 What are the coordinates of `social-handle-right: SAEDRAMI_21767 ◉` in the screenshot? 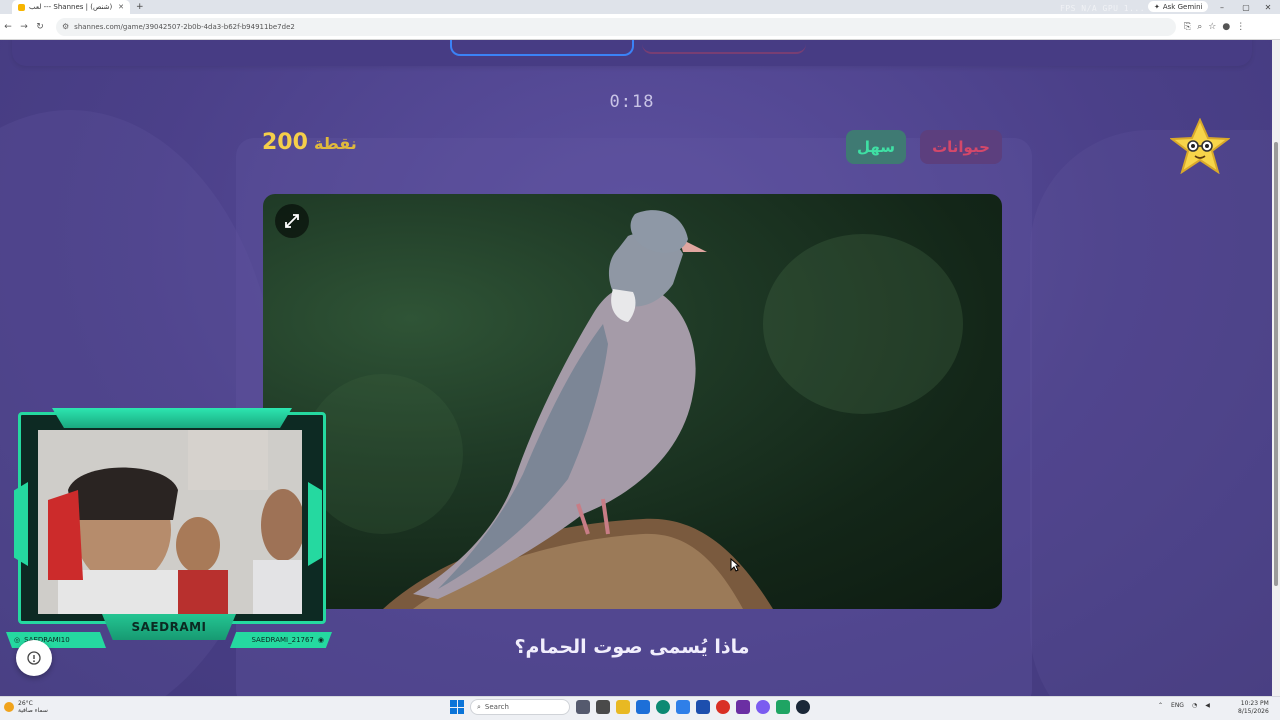 It's located at (281, 640).